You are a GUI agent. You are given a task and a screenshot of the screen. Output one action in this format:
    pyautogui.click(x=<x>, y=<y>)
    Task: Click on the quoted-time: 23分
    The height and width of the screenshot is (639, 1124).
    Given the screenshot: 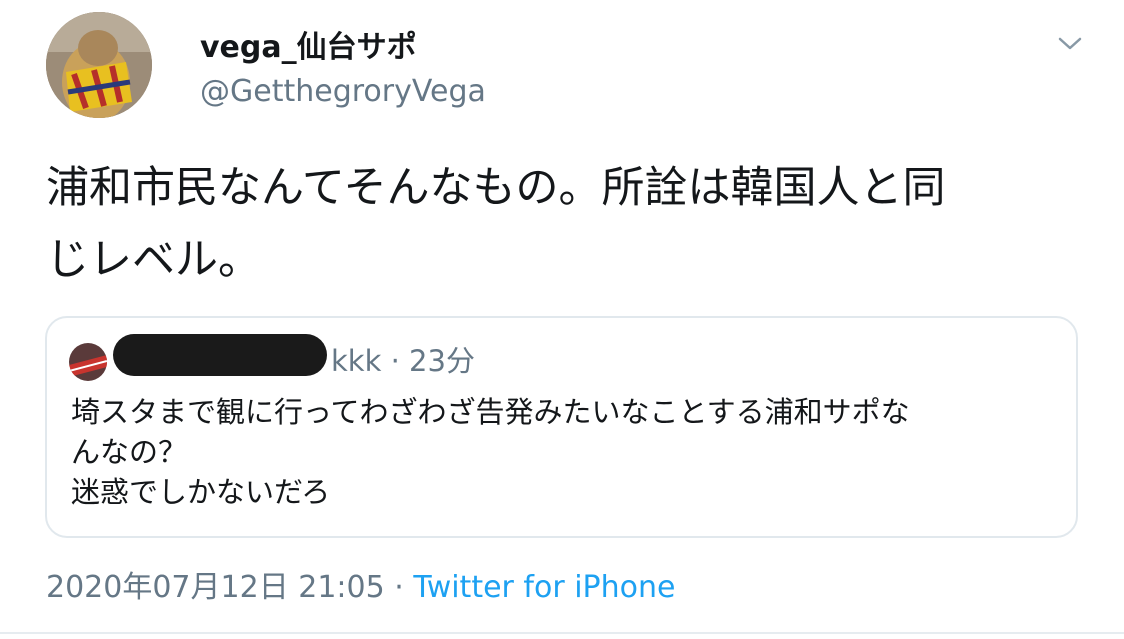 What is the action you would take?
    pyautogui.click(x=442, y=361)
    